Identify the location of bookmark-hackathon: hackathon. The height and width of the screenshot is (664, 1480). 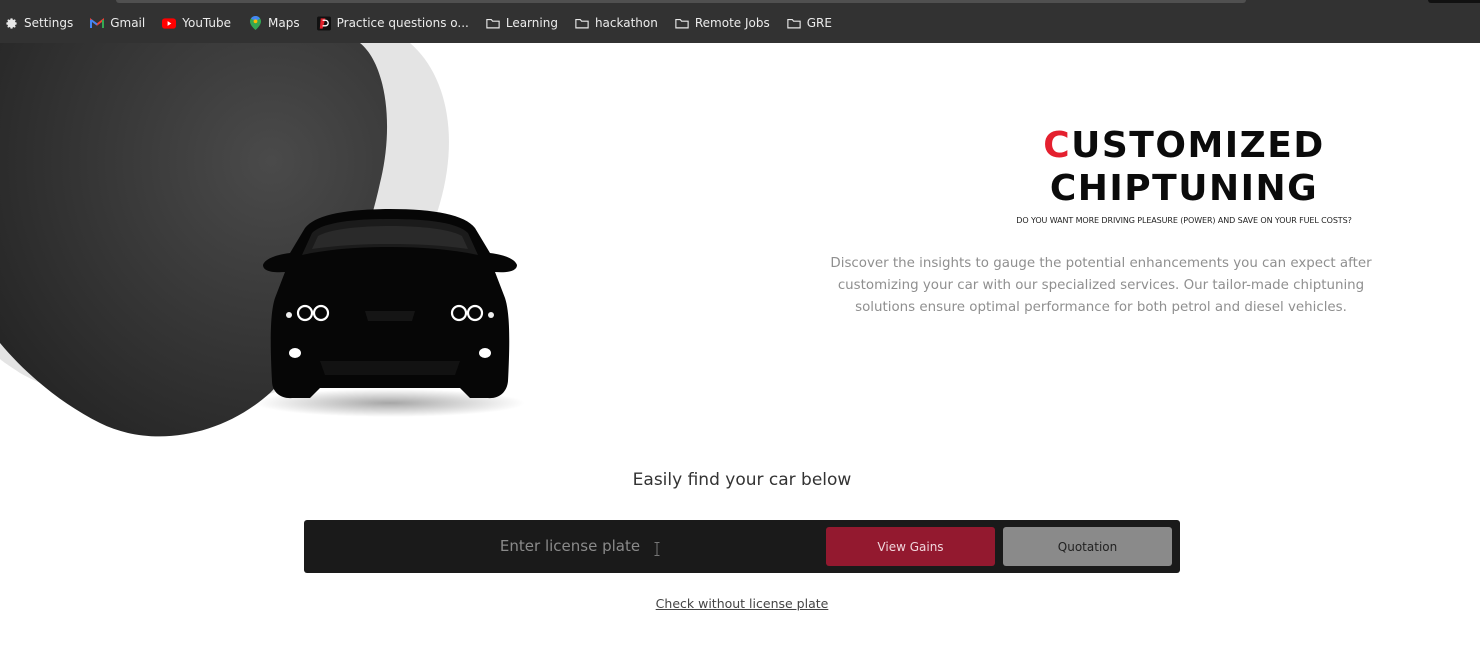
(616, 23).